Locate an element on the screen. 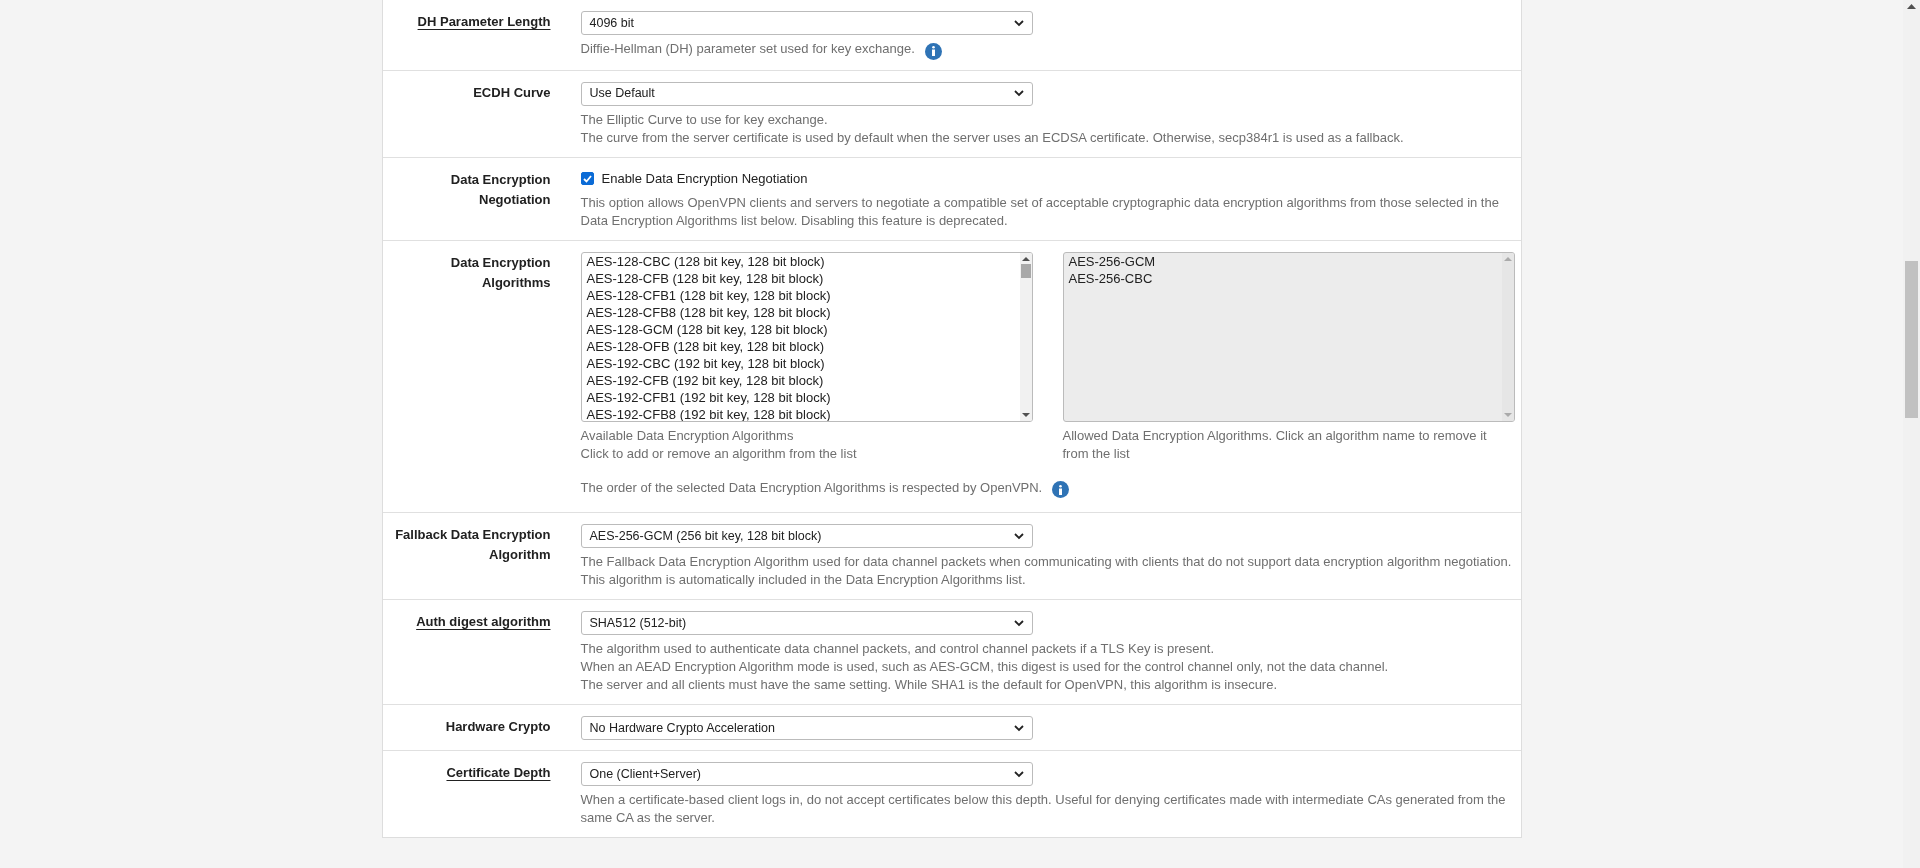 The height and width of the screenshot is (868, 1920). checkbox-label: Enable Data Encryption Negotiation is located at coordinates (704, 178).